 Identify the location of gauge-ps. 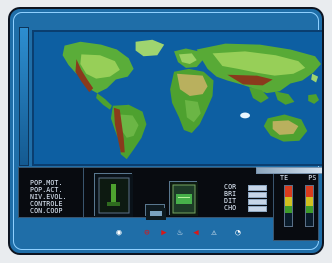
(309, 206).